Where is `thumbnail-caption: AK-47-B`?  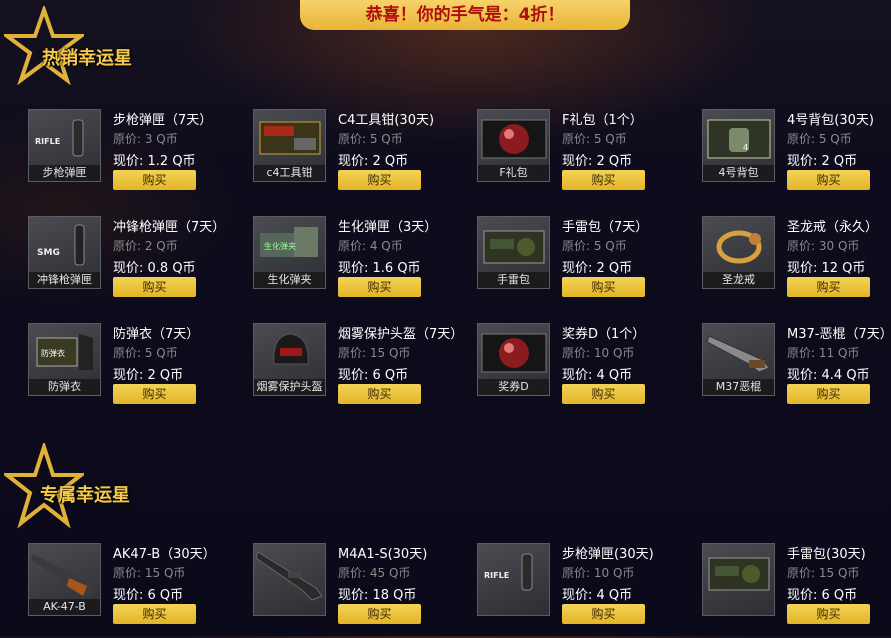 thumbnail-caption: AK-47-B is located at coordinates (64, 607).